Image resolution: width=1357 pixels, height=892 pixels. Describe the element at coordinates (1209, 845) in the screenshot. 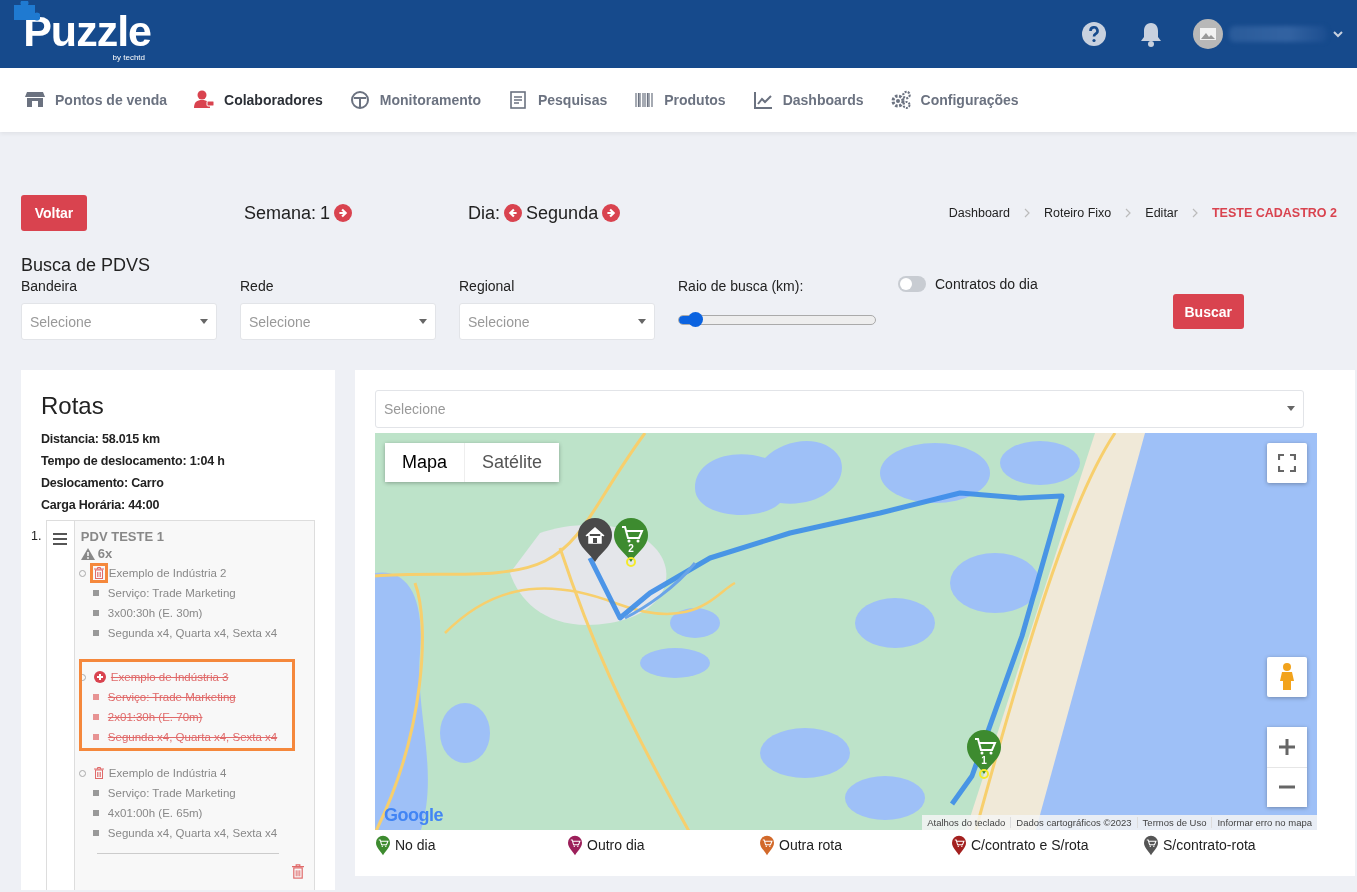

I see `legend-label: S/contrato-rota` at that location.